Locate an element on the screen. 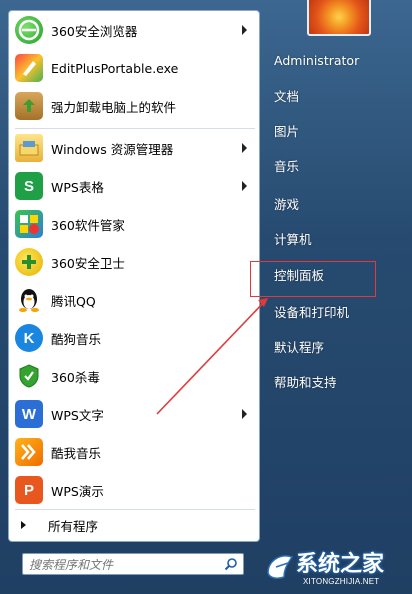 This screenshot has height=594, width=412. annotation-arrow-icon is located at coordinates (212, 356).